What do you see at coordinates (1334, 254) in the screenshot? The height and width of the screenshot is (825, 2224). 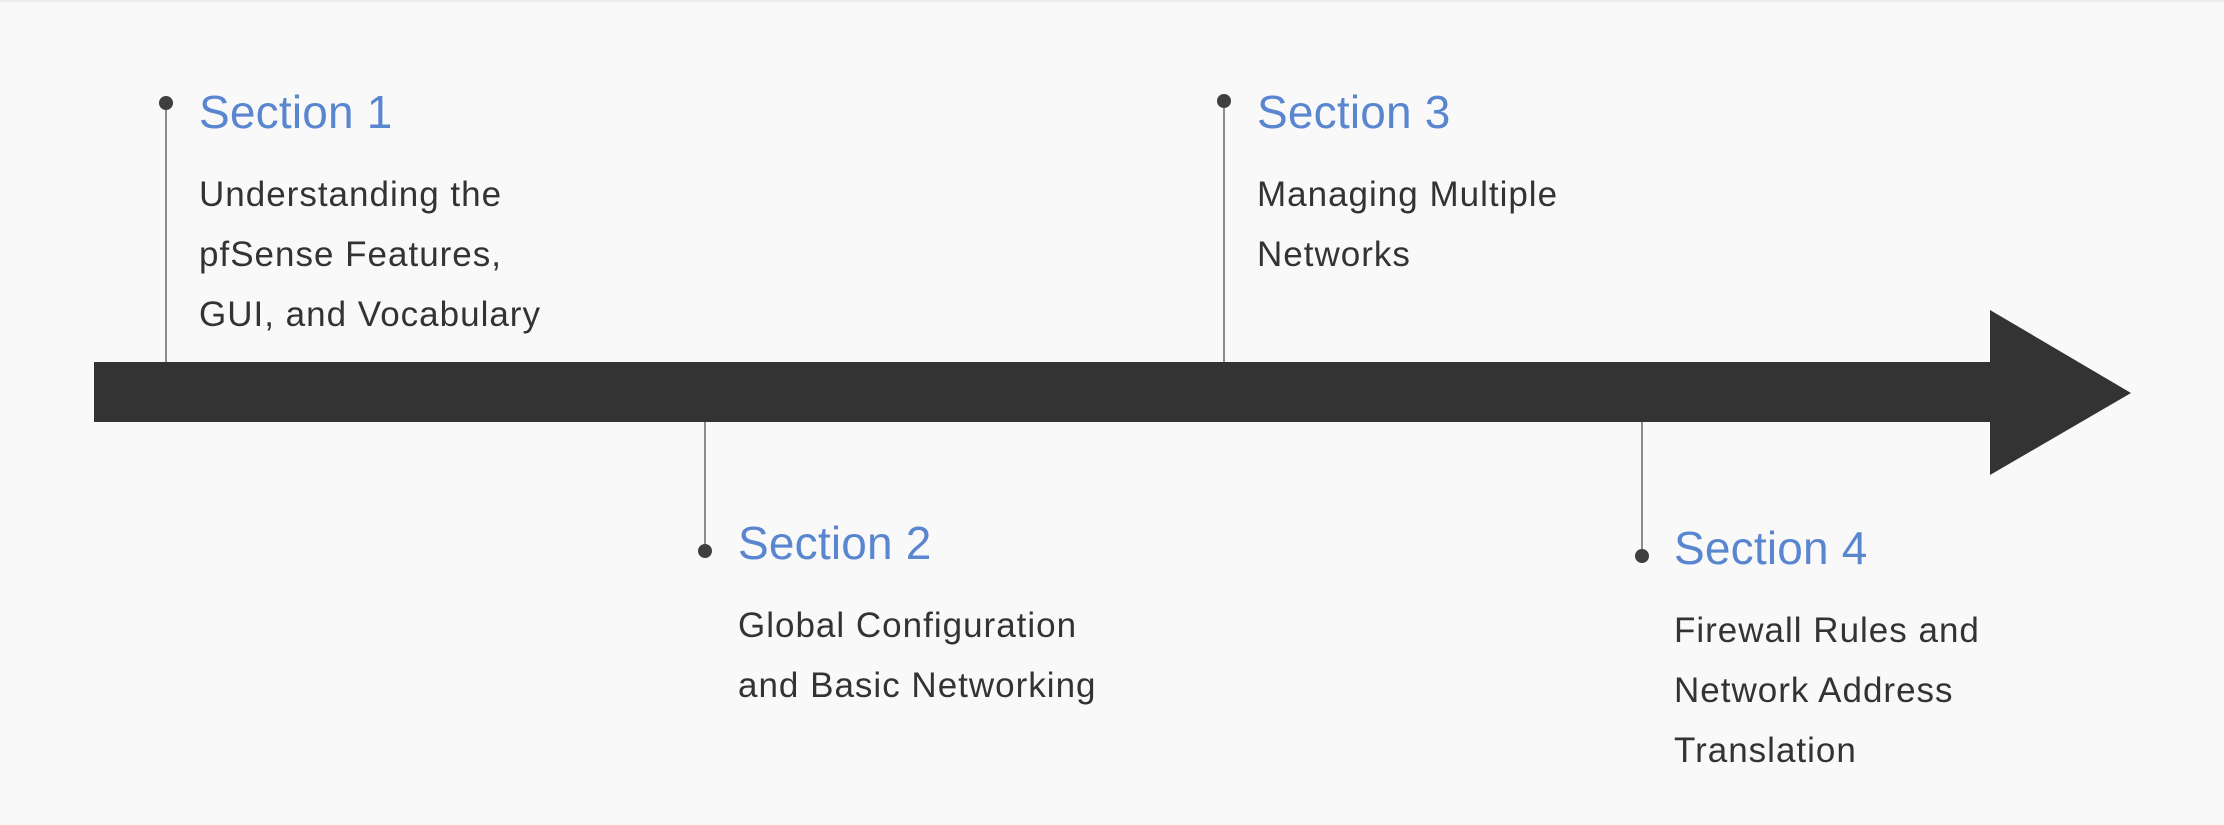 I see `section-3-description-line-2: Networks` at bounding box center [1334, 254].